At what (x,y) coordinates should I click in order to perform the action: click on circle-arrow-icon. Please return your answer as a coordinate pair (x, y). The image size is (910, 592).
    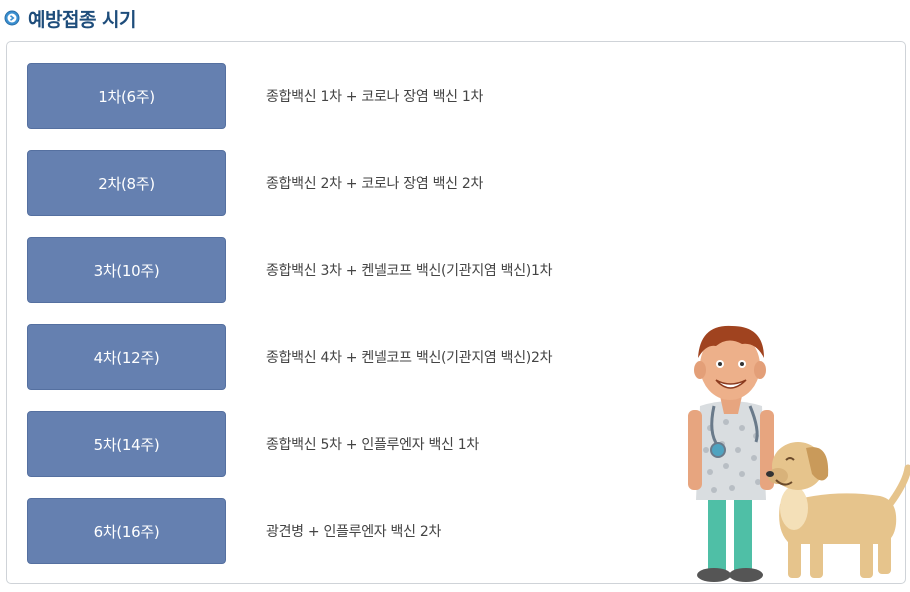
    Looking at the image, I should click on (12, 18).